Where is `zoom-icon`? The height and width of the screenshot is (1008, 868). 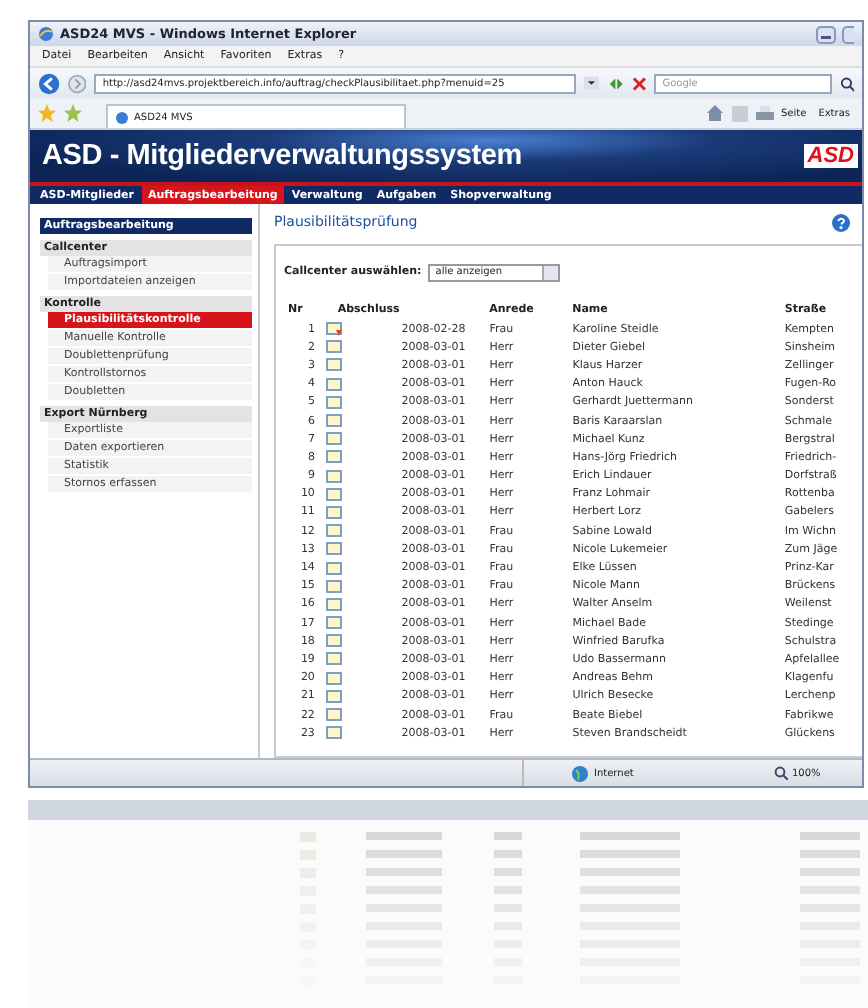 zoom-icon is located at coordinates (781, 773).